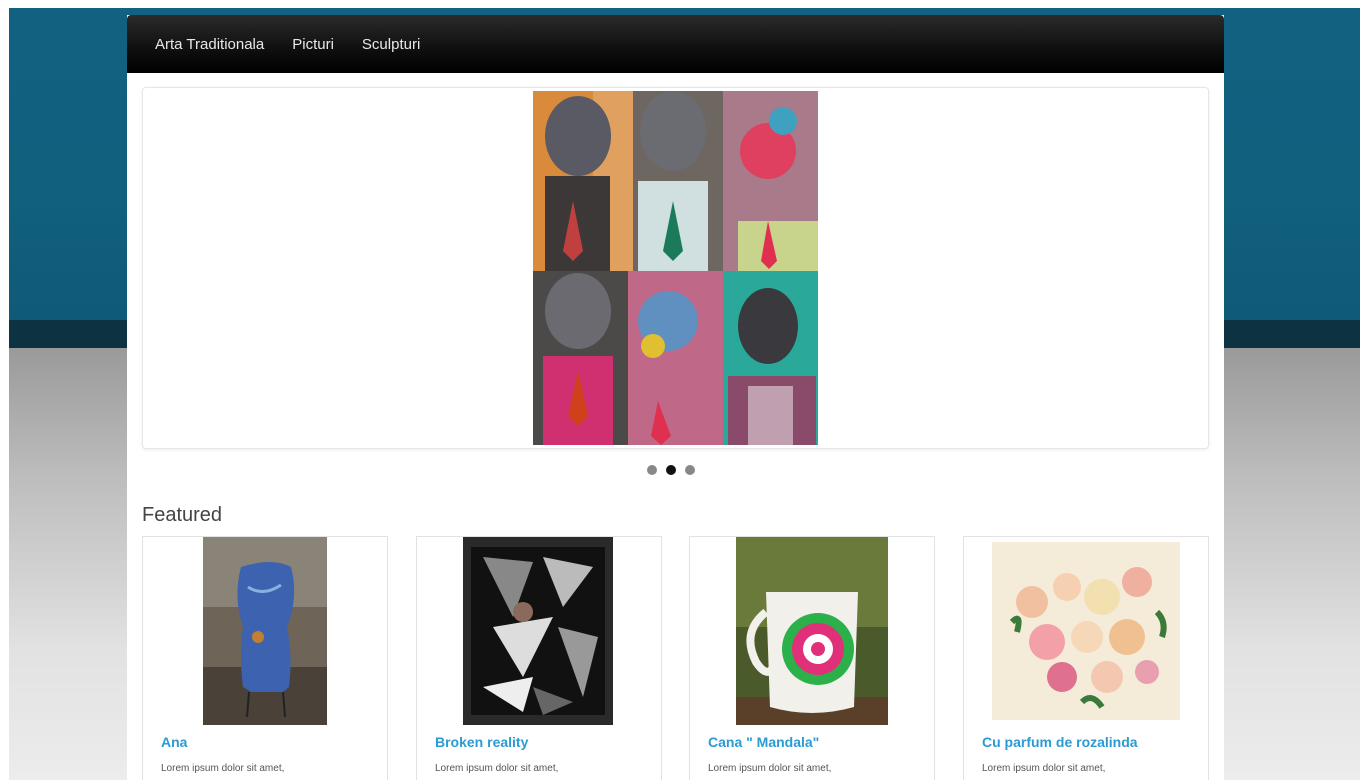 This screenshot has width=1365, height=780. What do you see at coordinates (313, 44) in the screenshot?
I see `nav-item-picturi: Picturi` at bounding box center [313, 44].